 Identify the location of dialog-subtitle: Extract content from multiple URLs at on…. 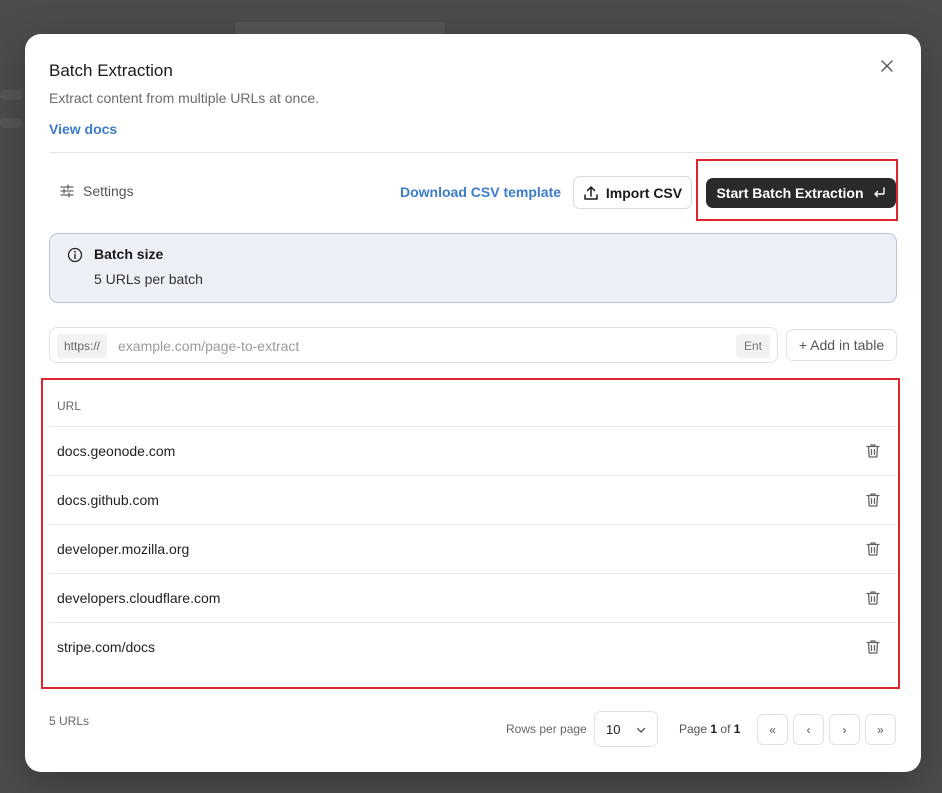
(184, 98).